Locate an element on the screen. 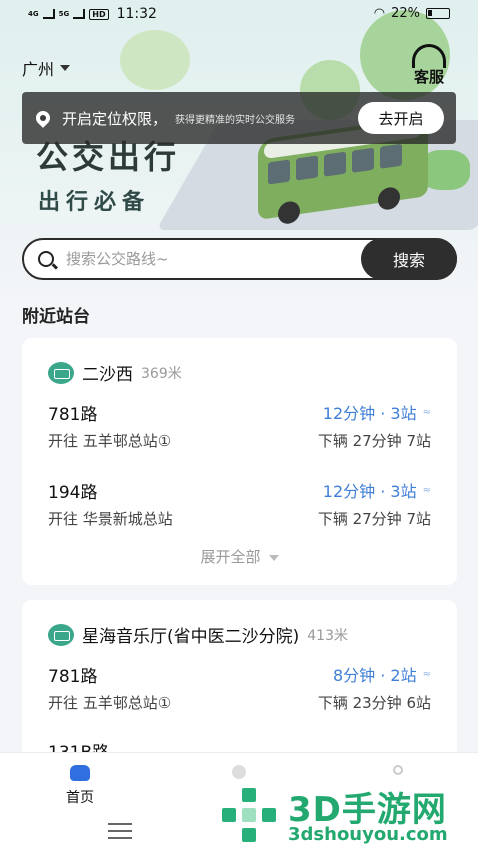  stop-distance: 413米 is located at coordinates (327, 635).